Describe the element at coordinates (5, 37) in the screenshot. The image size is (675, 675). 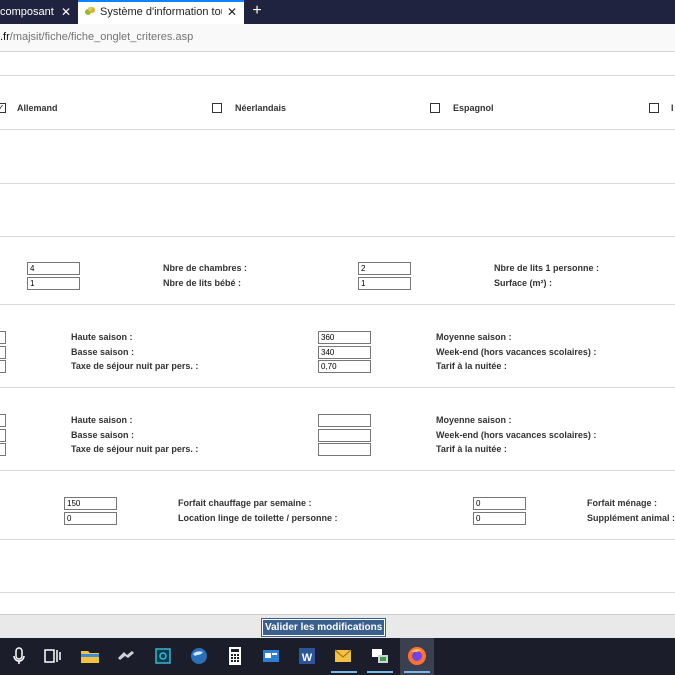
I see `url-domain: .fr` at that location.